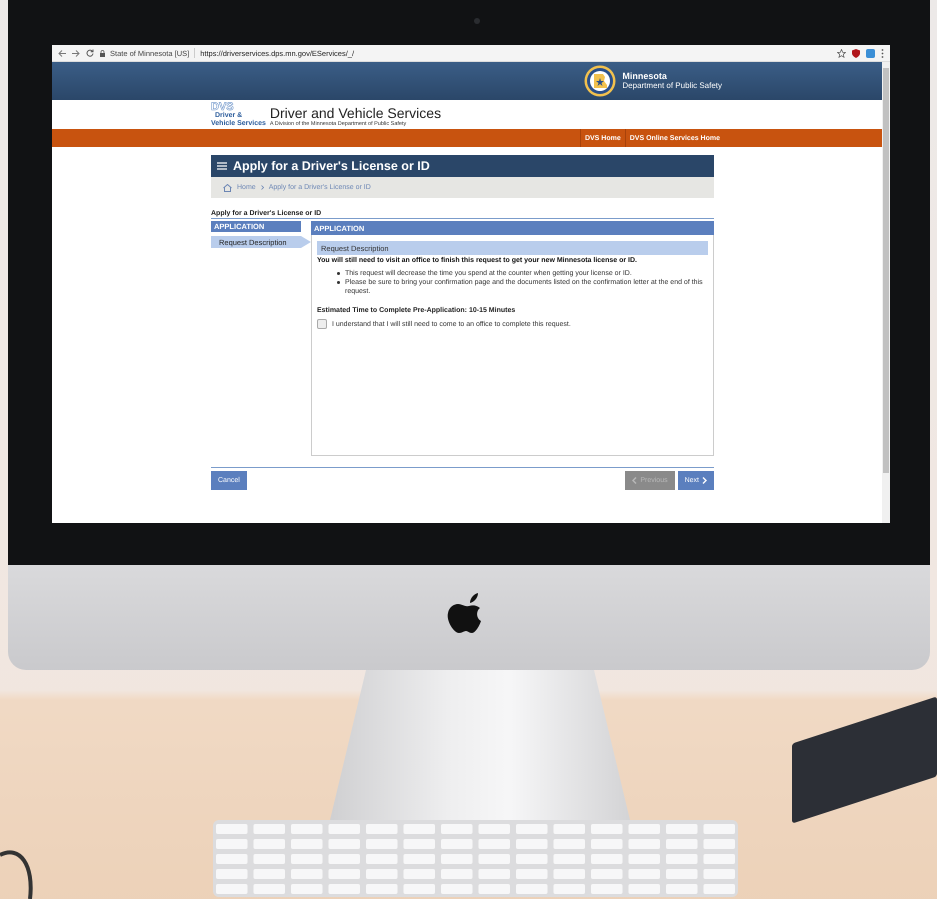 This screenshot has width=937, height=899. Describe the element at coordinates (856, 53) in the screenshot. I see `shield-icon` at that location.